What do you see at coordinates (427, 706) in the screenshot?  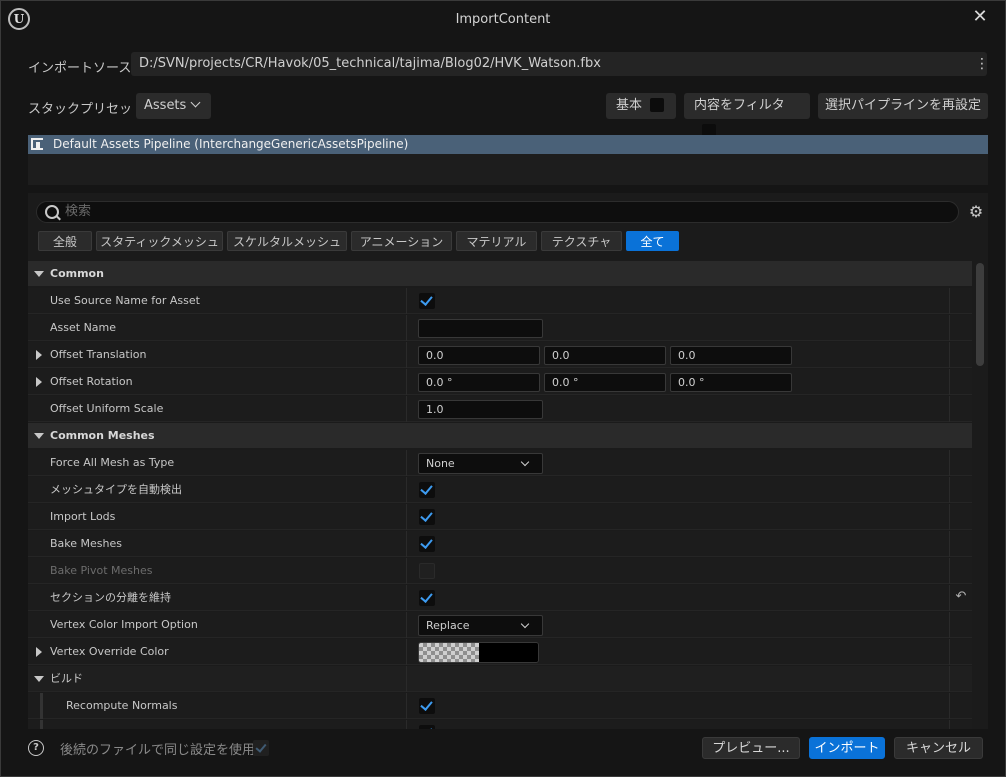 I see `recompute-normals-checkbox` at bounding box center [427, 706].